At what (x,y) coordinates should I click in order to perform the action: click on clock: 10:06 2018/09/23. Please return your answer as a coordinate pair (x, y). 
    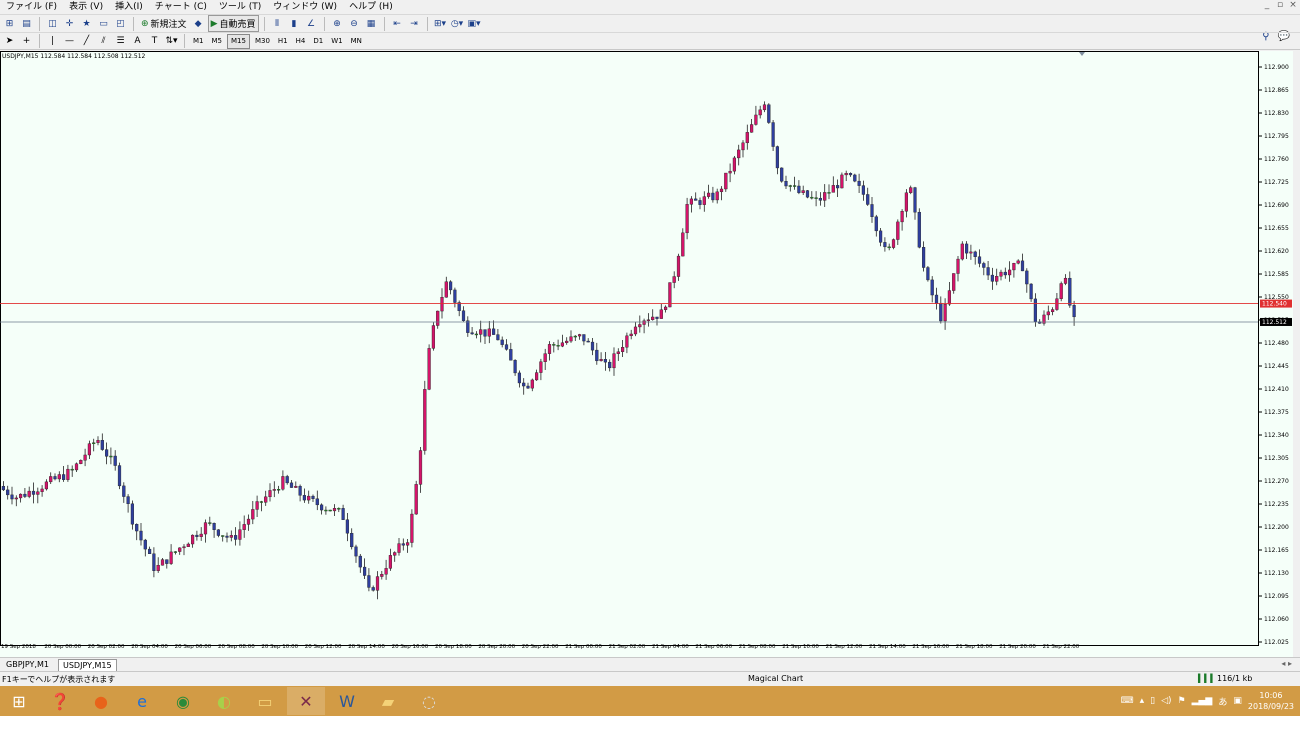
    Looking at the image, I should click on (1271, 701).